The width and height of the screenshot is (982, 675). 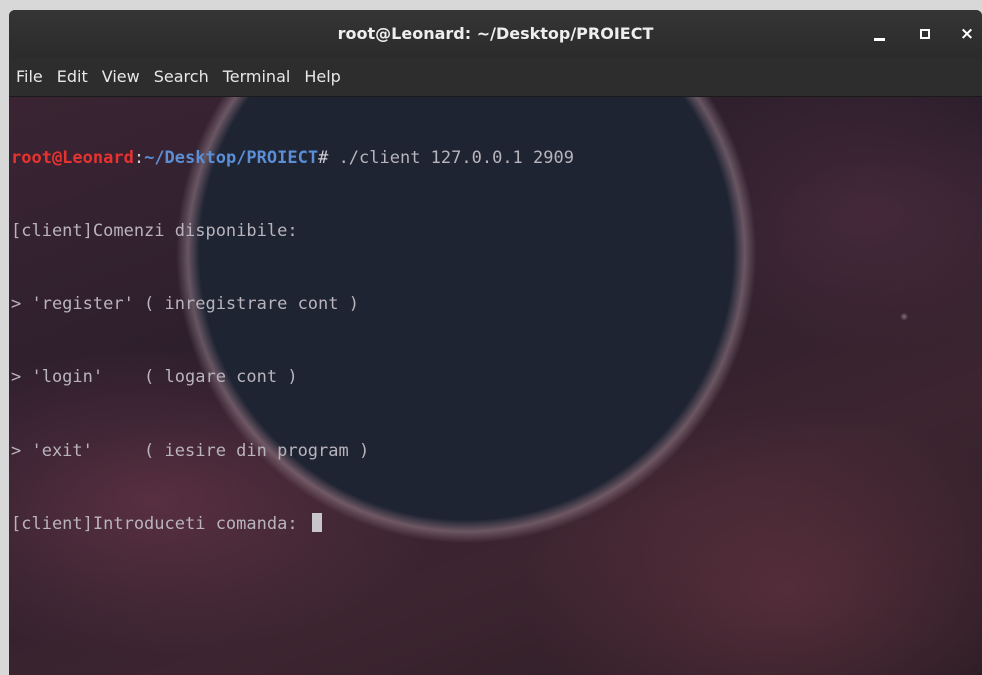 I want to click on menu-view: View, so click(x=121, y=77).